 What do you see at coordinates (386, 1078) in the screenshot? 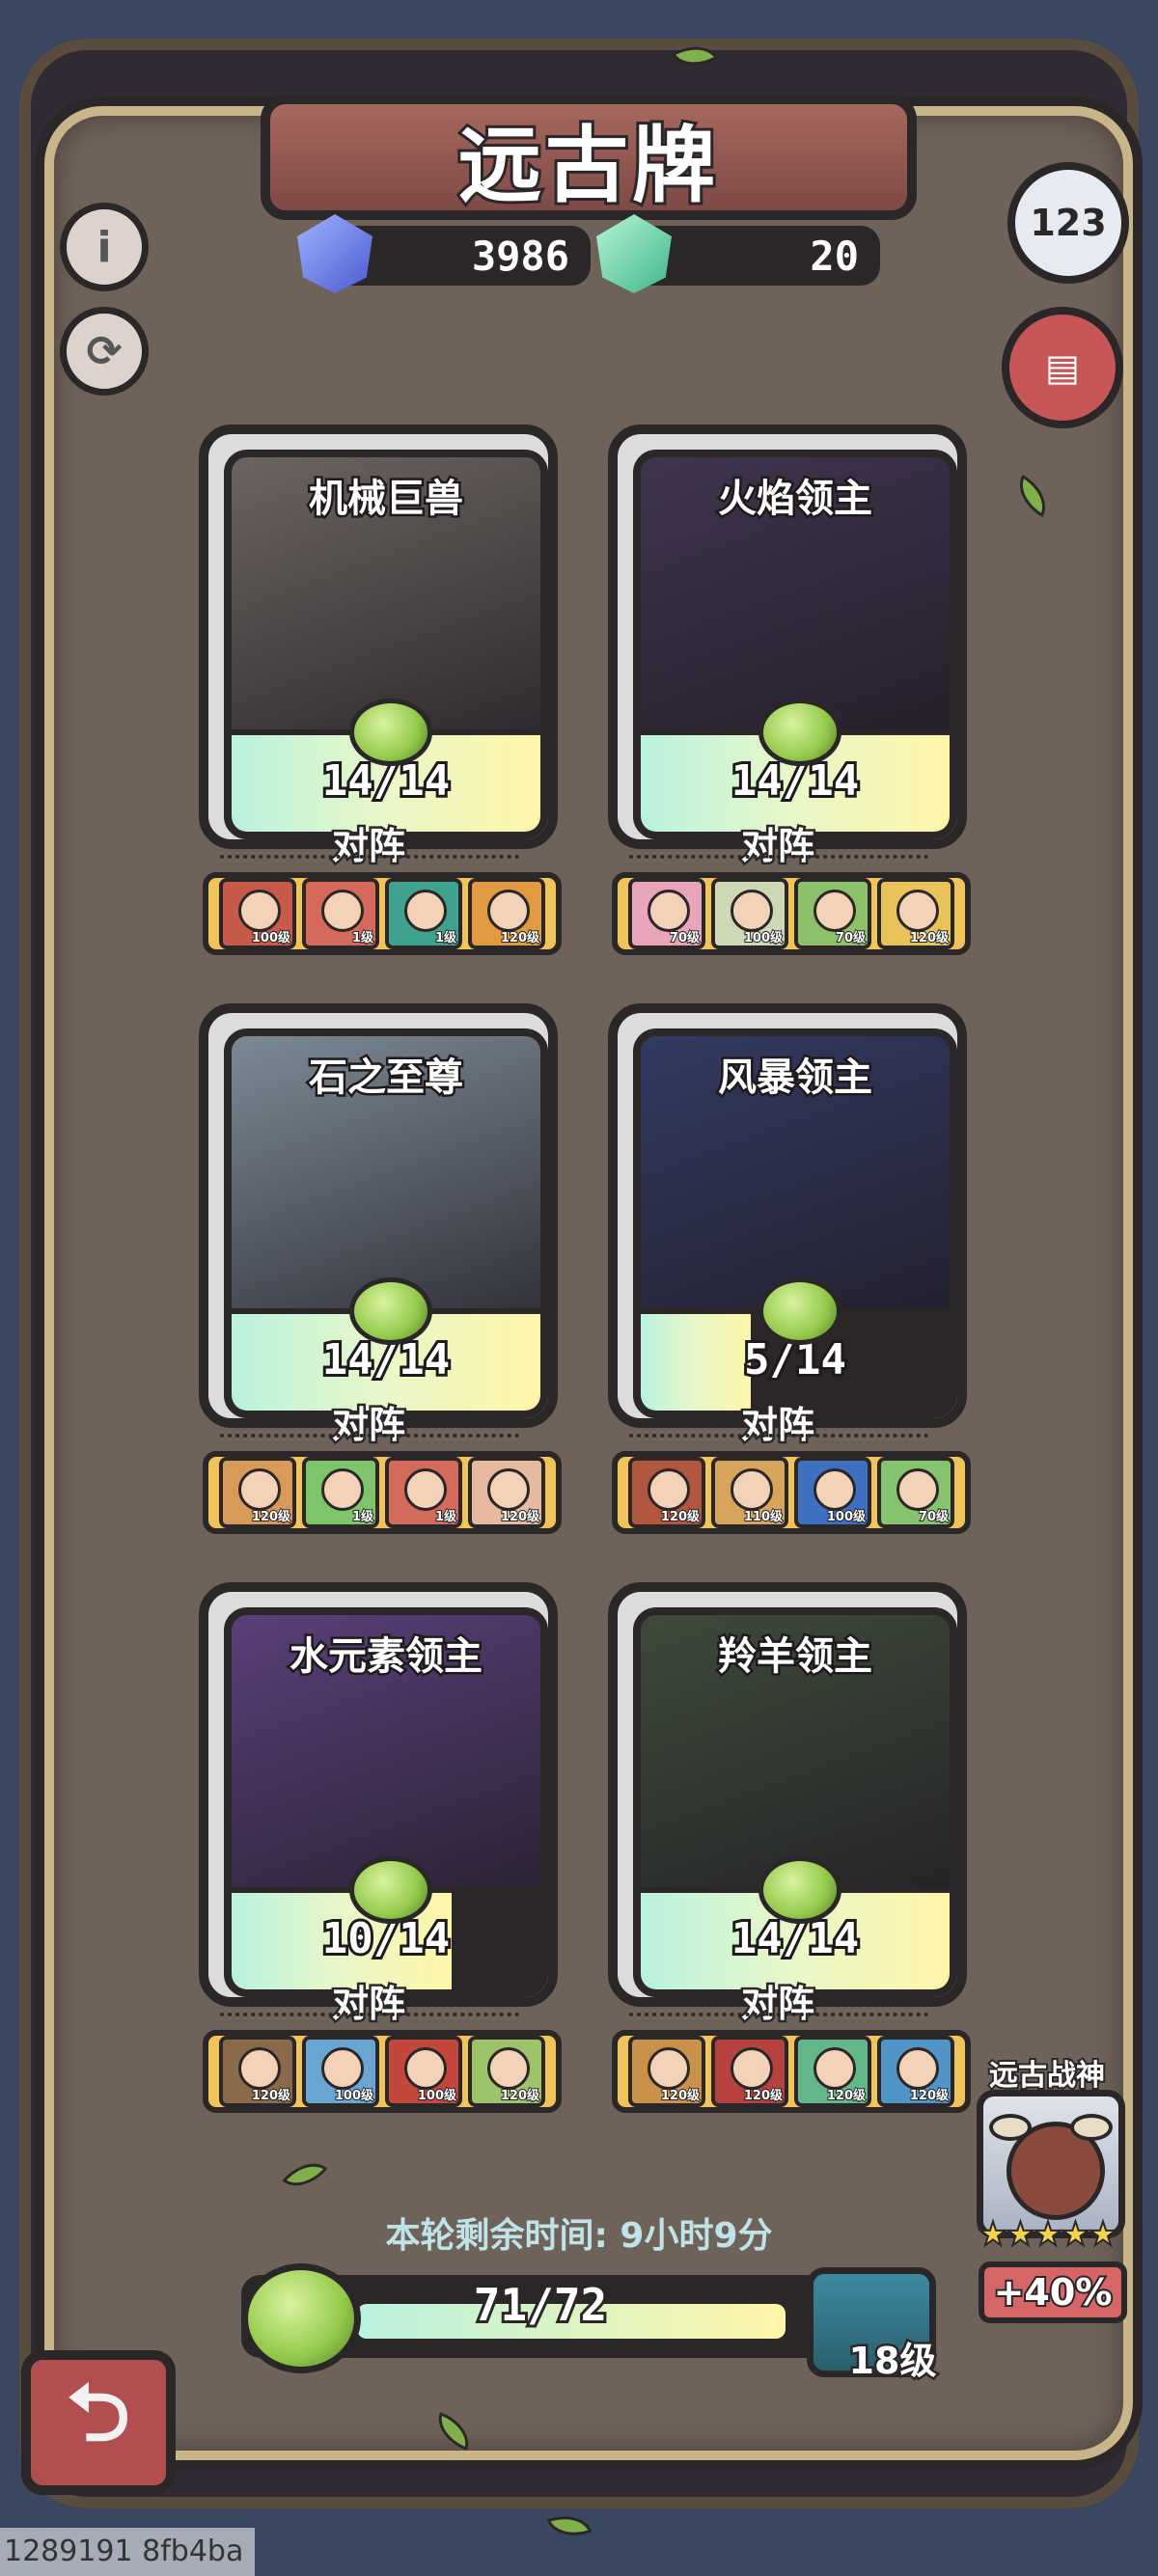
I see `boss-name: 石之至尊` at bounding box center [386, 1078].